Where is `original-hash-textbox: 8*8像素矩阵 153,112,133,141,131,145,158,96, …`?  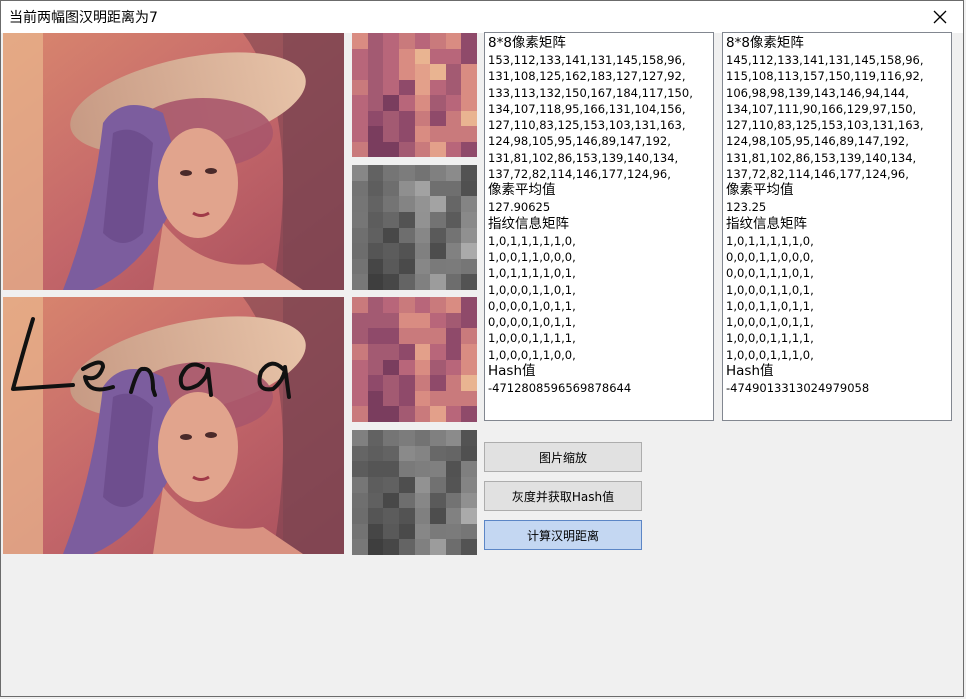
original-hash-textbox: 8*8像素矩阵 153,112,133,141,131,145,158,96, … is located at coordinates (599, 226).